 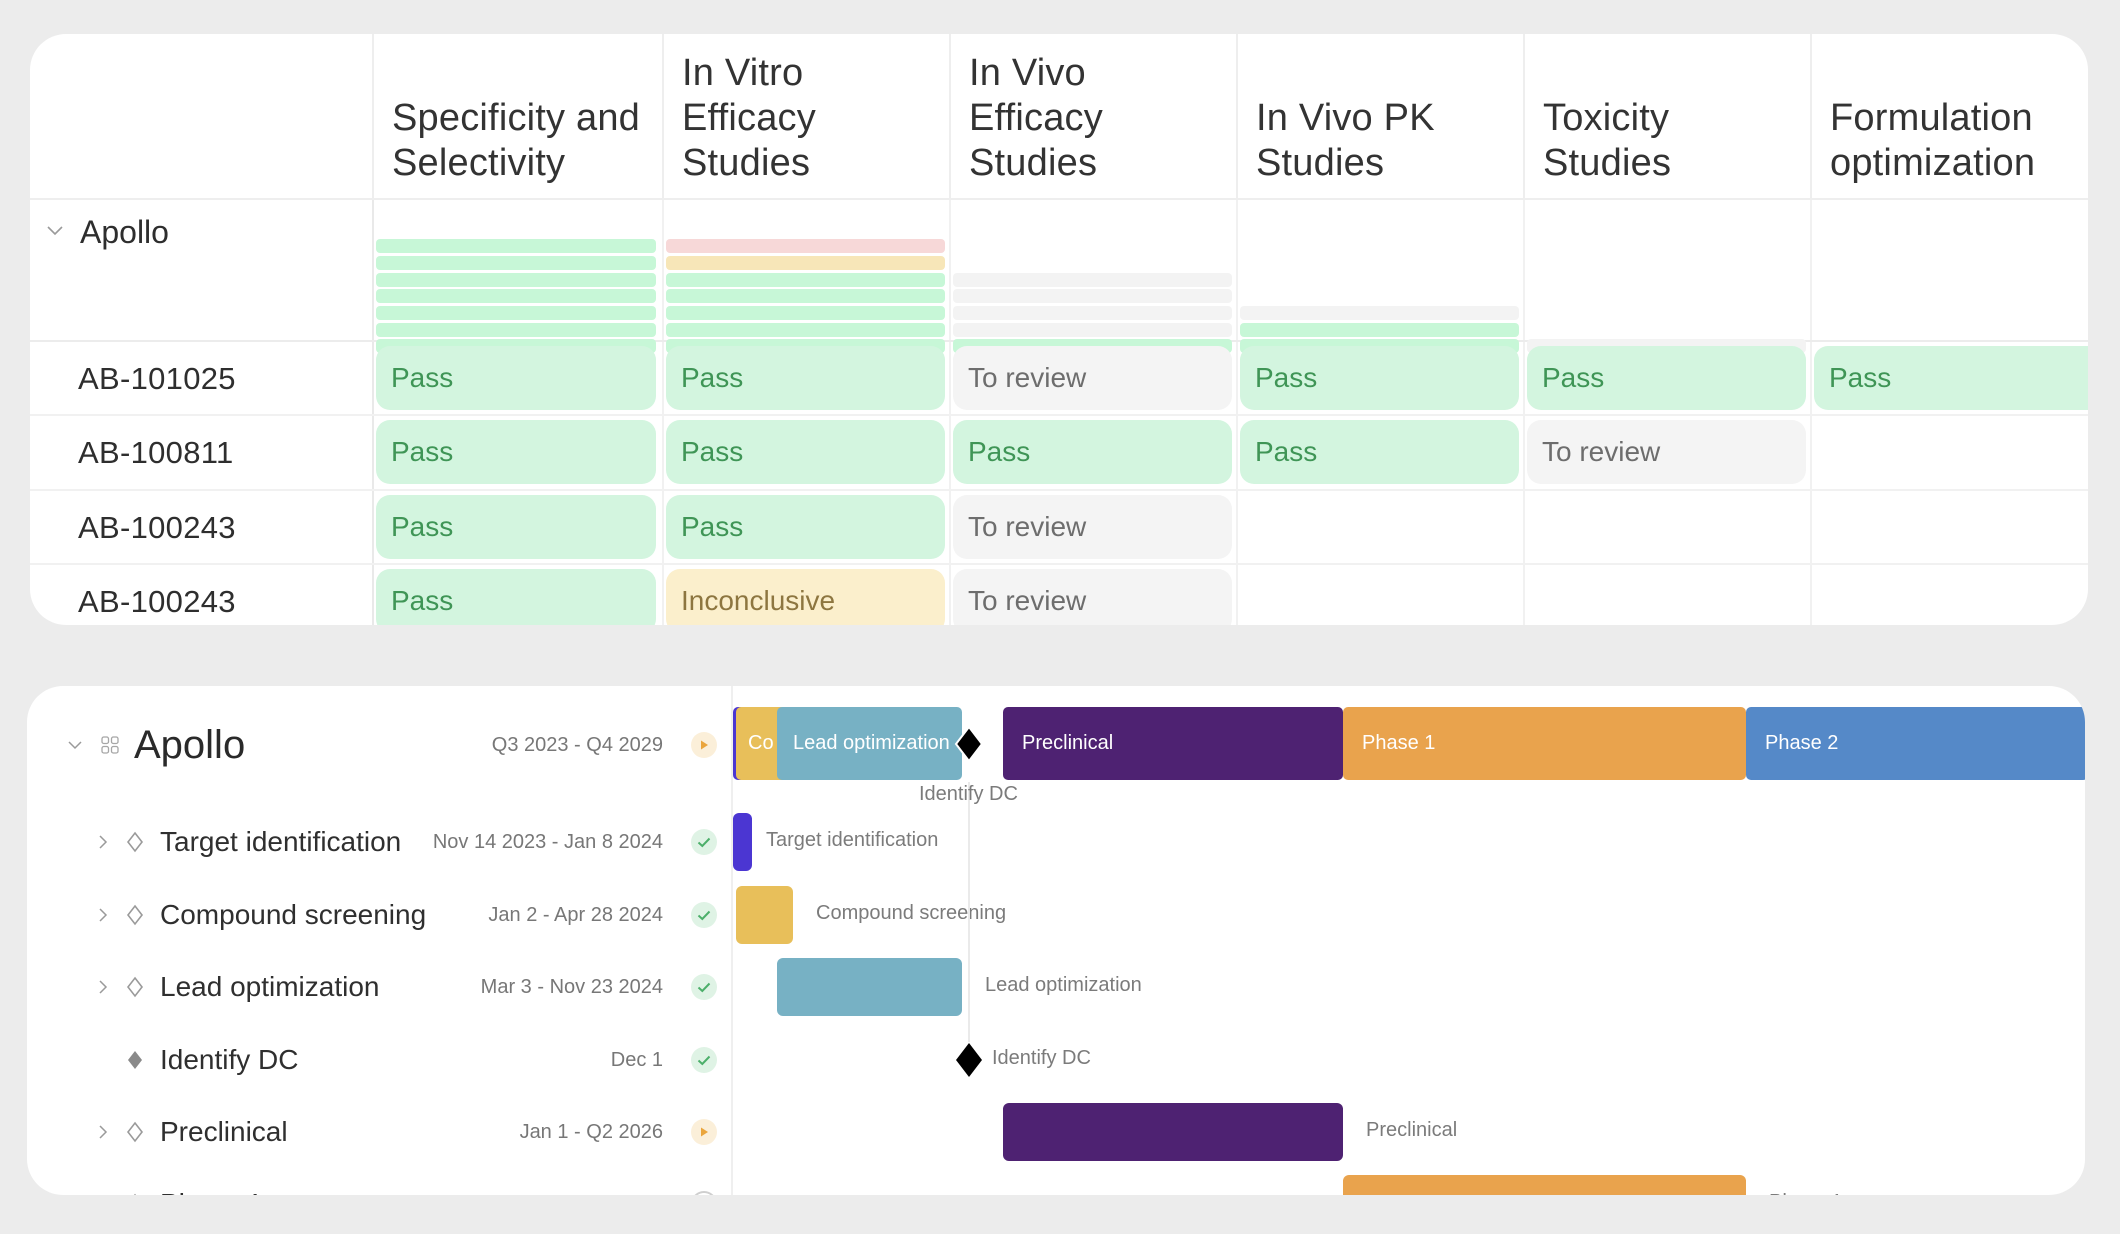 What do you see at coordinates (869, 743) in the screenshot?
I see `project-summary-segment: Lead optimization` at bounding box center [869, 743].